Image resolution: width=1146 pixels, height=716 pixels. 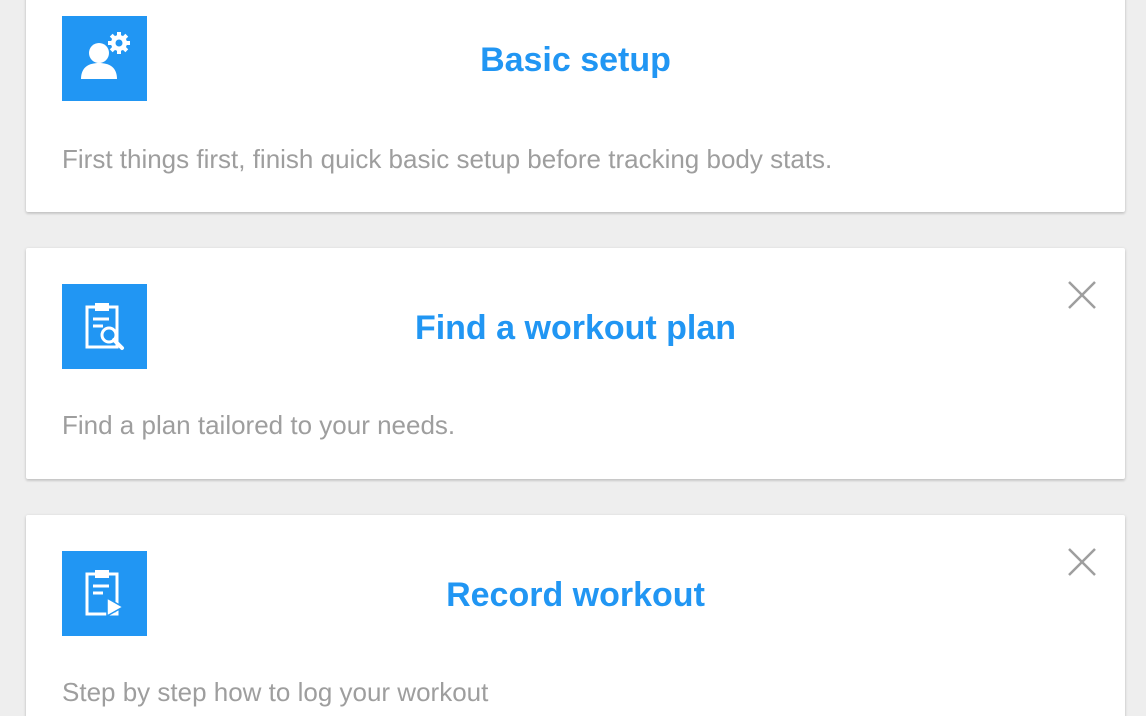 I want to click on card-title: Record workout, so click(x=575, y=595).